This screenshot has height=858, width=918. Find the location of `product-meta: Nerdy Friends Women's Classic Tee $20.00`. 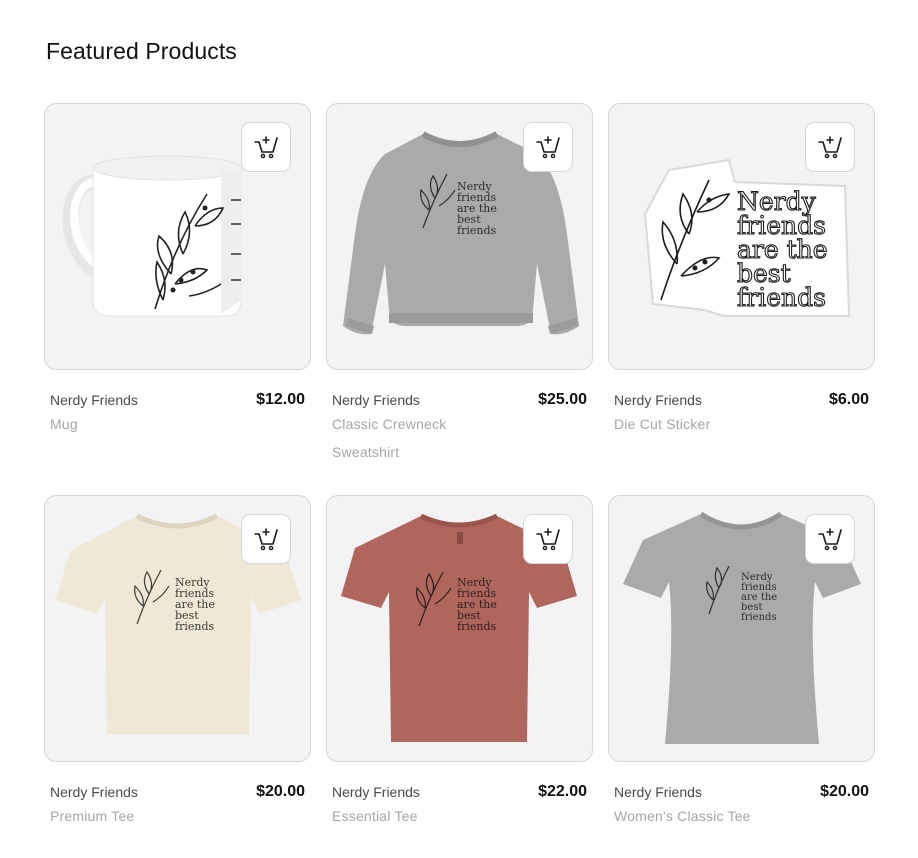

product-meta: Nerdy Friends Women's Classic Tee $20.00 is located at coordinates (741, 806).